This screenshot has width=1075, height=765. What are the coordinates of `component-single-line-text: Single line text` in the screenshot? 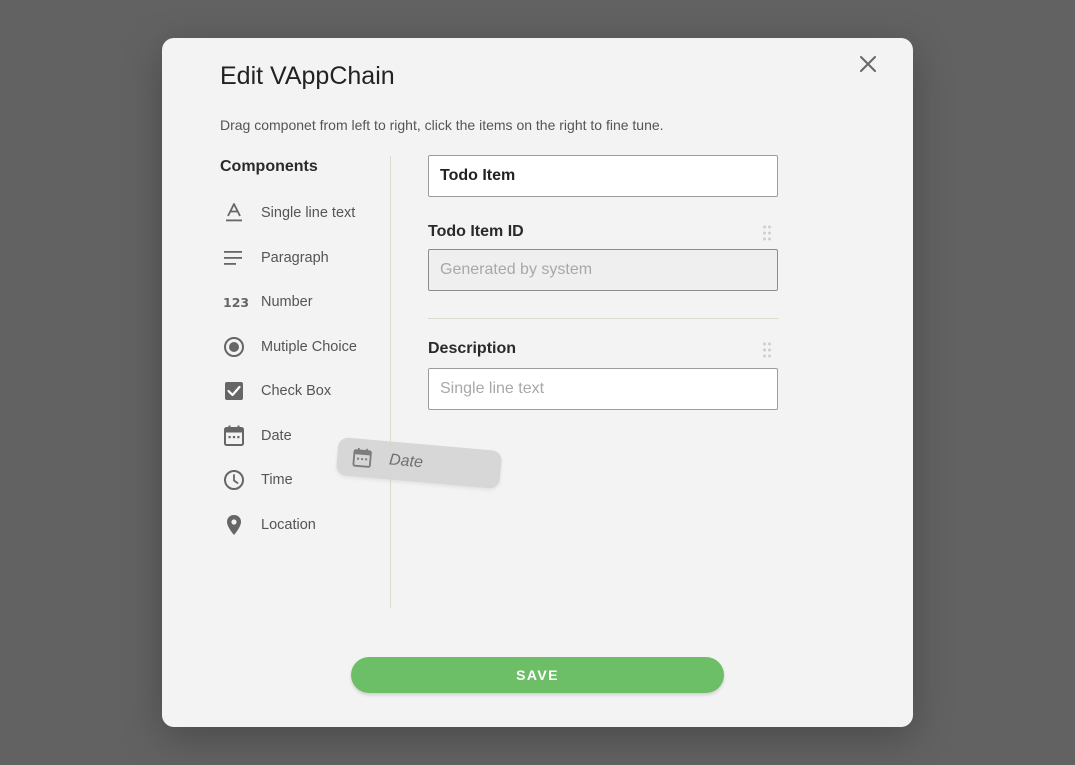 It's located at (288, 213).